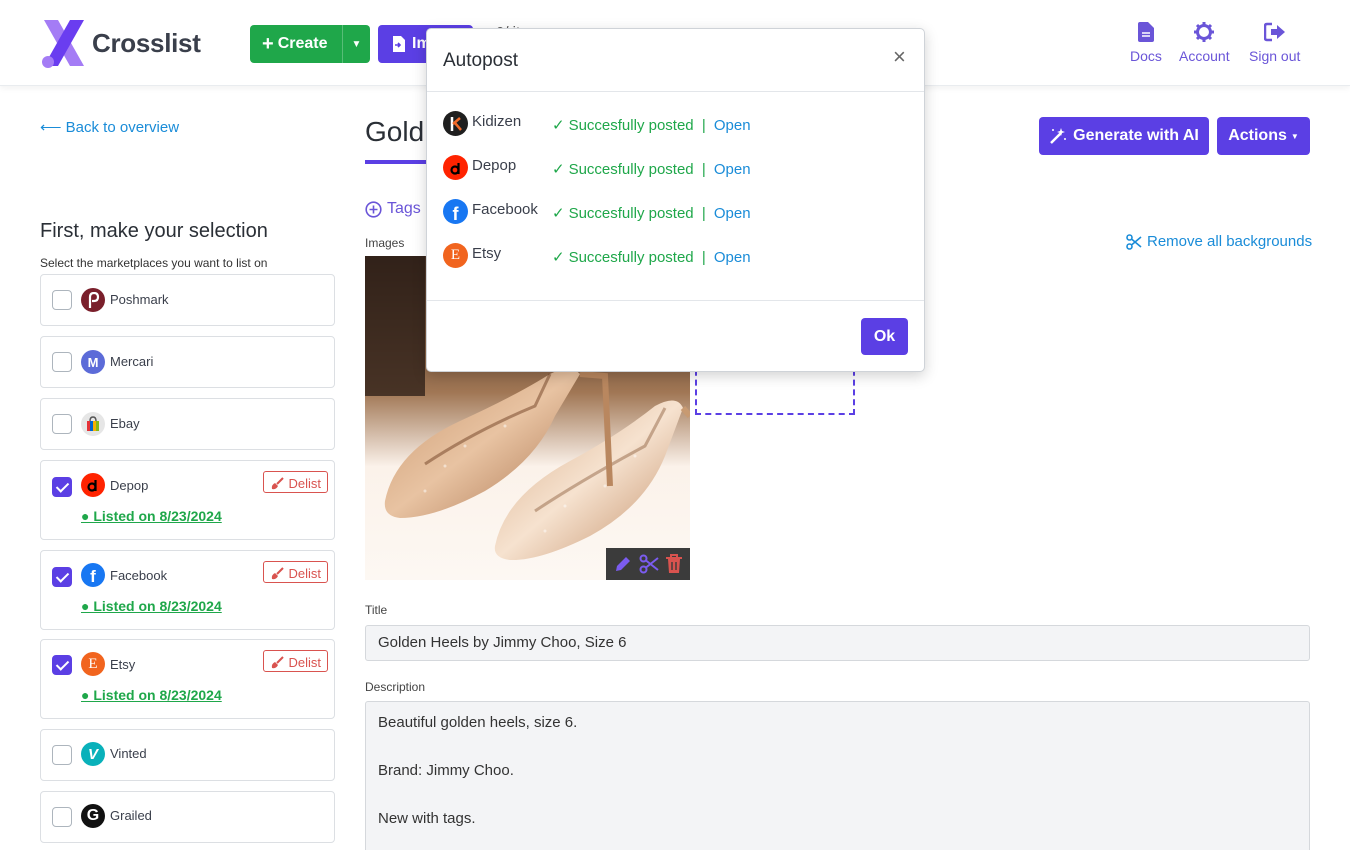  I want to click on description-field-label: Description, so click(395, 687).